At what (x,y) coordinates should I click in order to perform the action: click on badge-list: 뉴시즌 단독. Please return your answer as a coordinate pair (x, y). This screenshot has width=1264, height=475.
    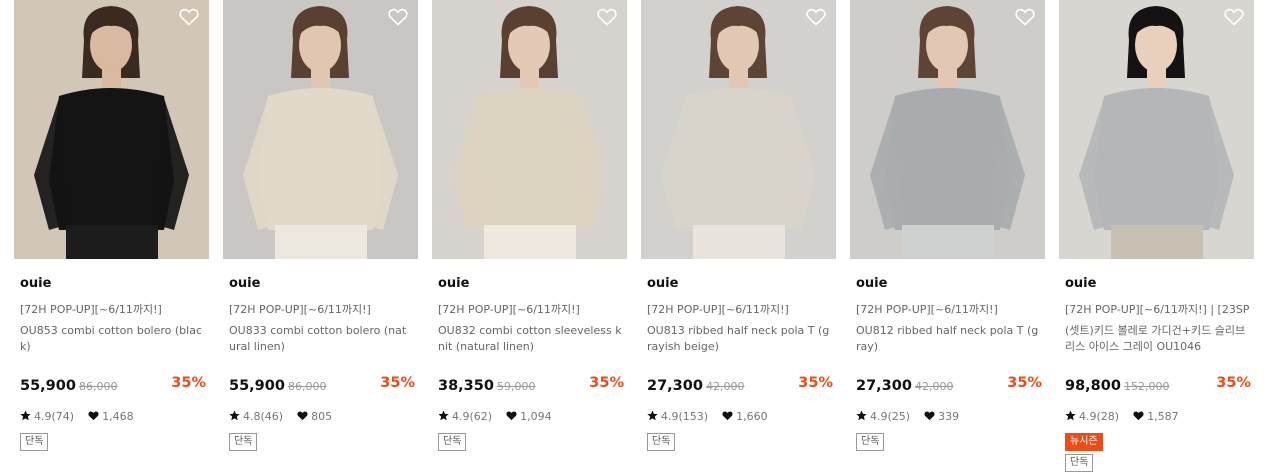
    Looking at the image, I should click on (1084, 454).